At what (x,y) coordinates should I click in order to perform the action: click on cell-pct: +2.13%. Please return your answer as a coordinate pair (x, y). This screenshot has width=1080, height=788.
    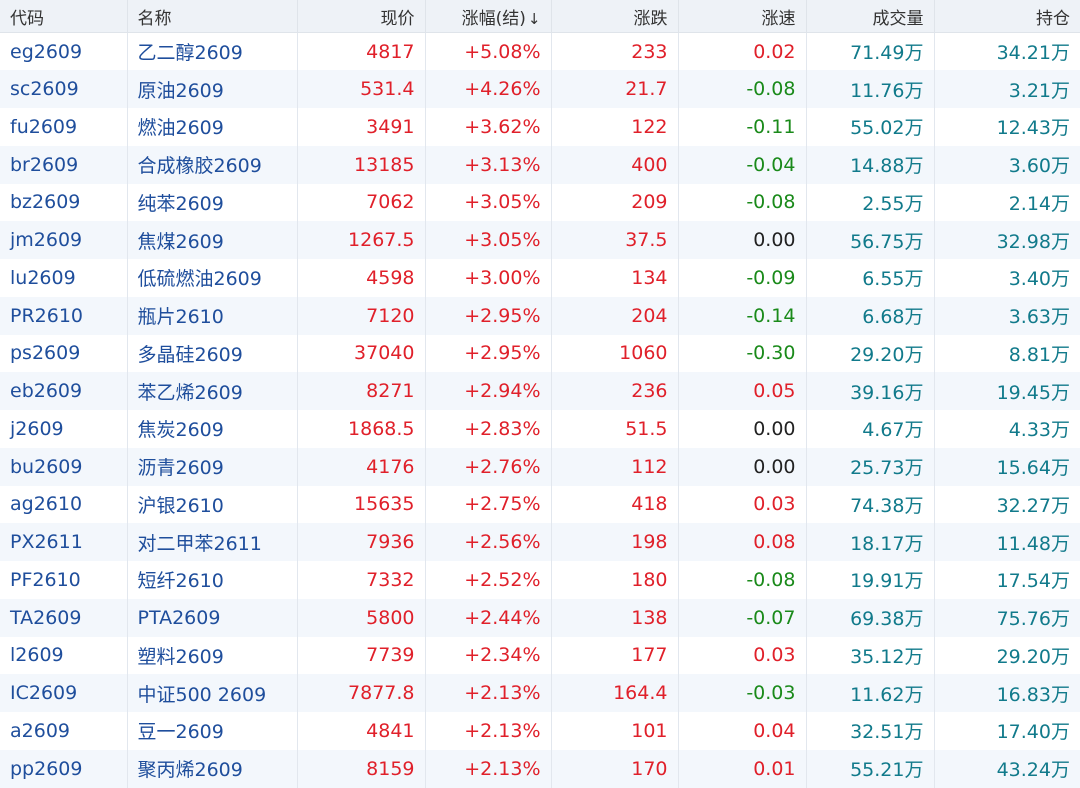
    Looking at the image, I should click on (488, 768).